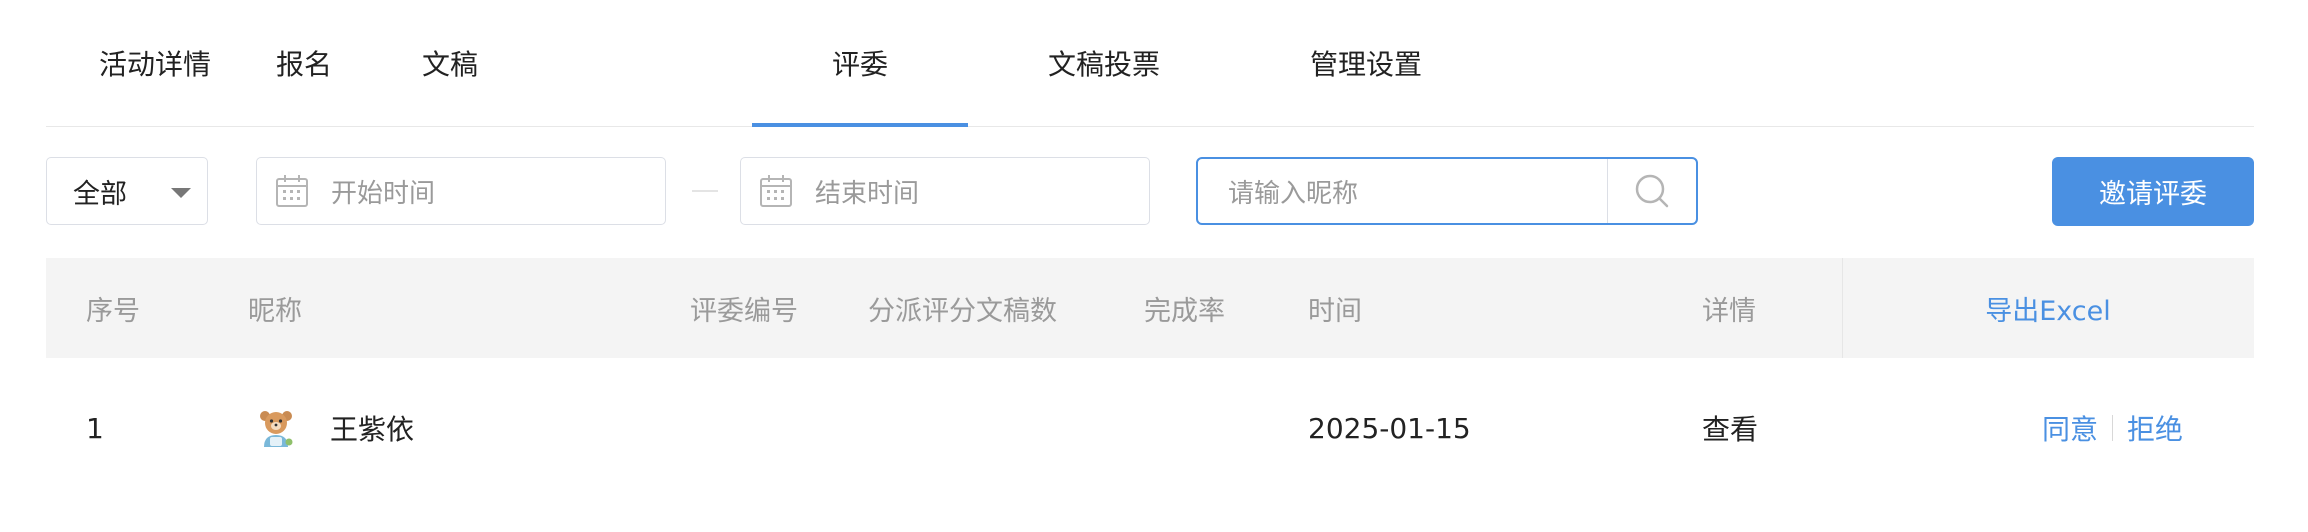 The width and height of the screenshot is (2308, 532). Describe the element at coordinates (2048, 308) in the screenshot. I see `export-excel-link: 导出Excel` at that location.